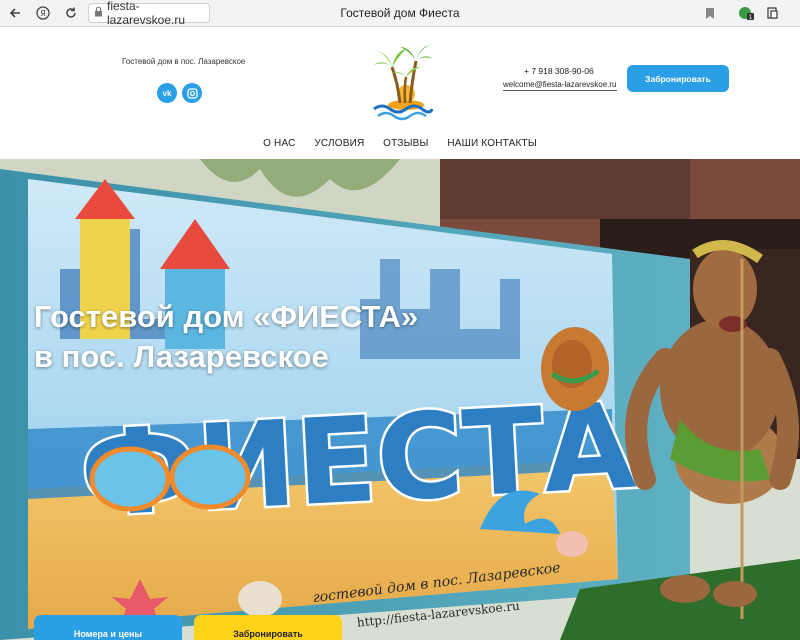 The image size is (800, 640). I want to click on lock-icon, so click(98, 13).